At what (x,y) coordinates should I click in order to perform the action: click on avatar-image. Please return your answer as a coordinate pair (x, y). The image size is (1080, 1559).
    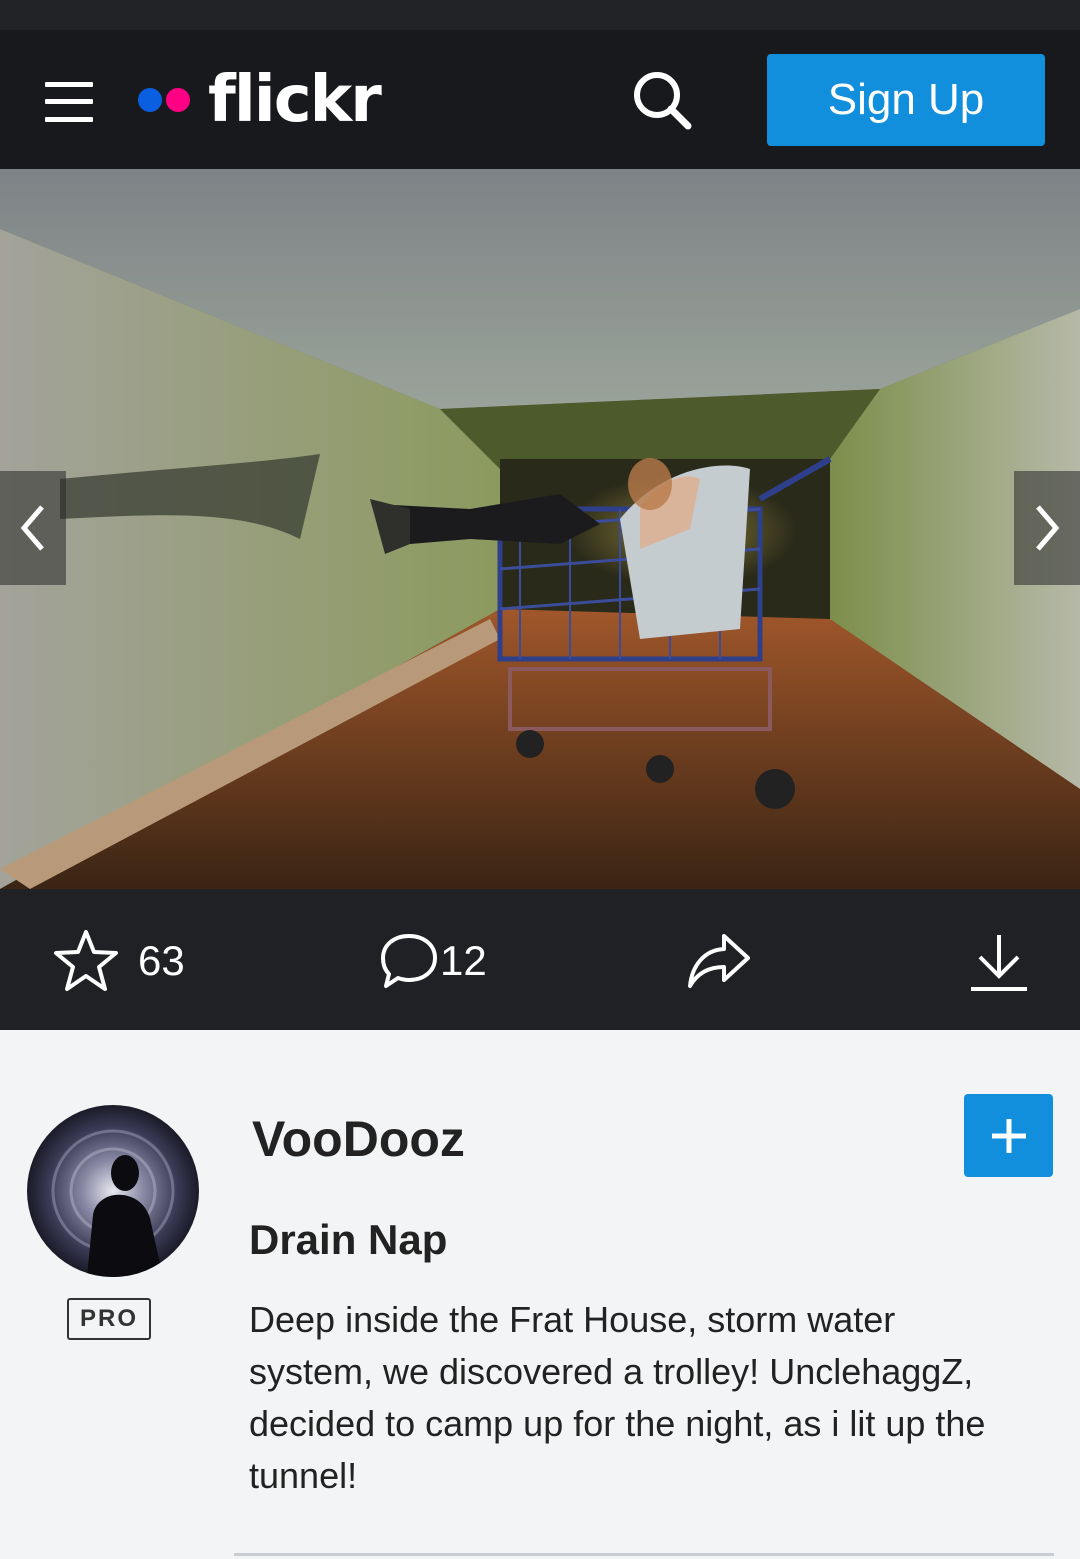
    Looking at the image, I should click on (113, 1191).